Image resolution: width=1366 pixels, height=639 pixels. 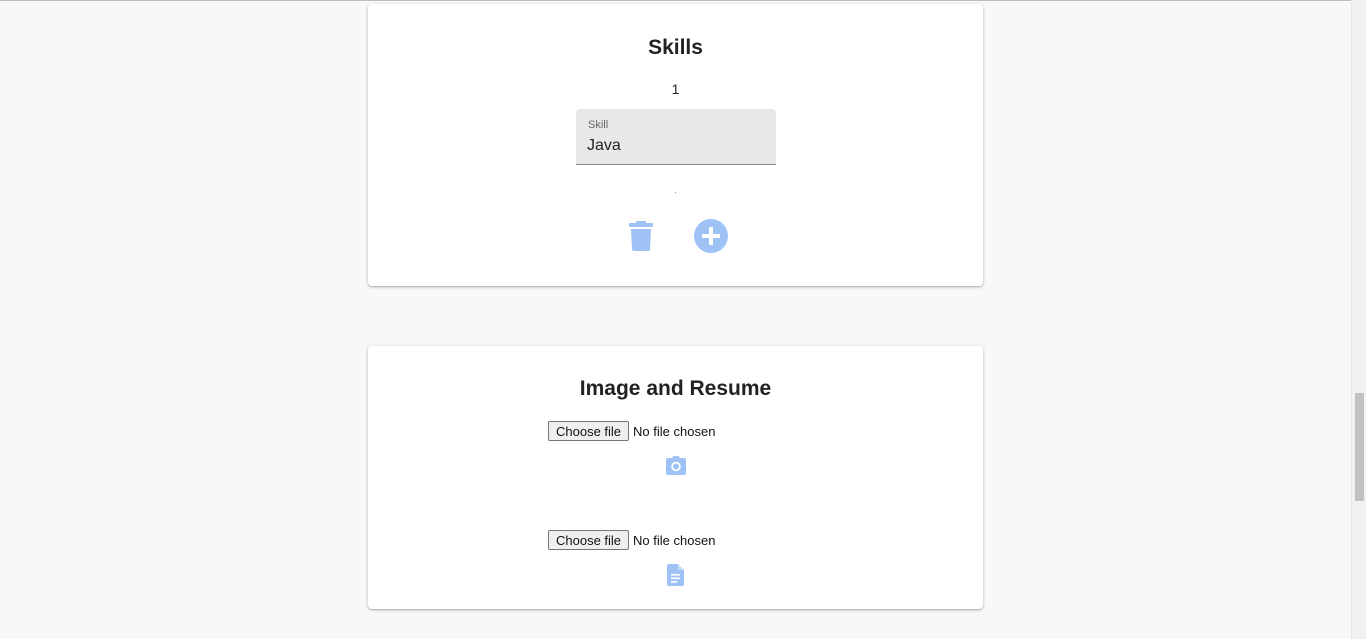 What do you see at coordinates (675, 89) in the screenshot?
I see `skill-index: 1` at bounding box center [675, 89].